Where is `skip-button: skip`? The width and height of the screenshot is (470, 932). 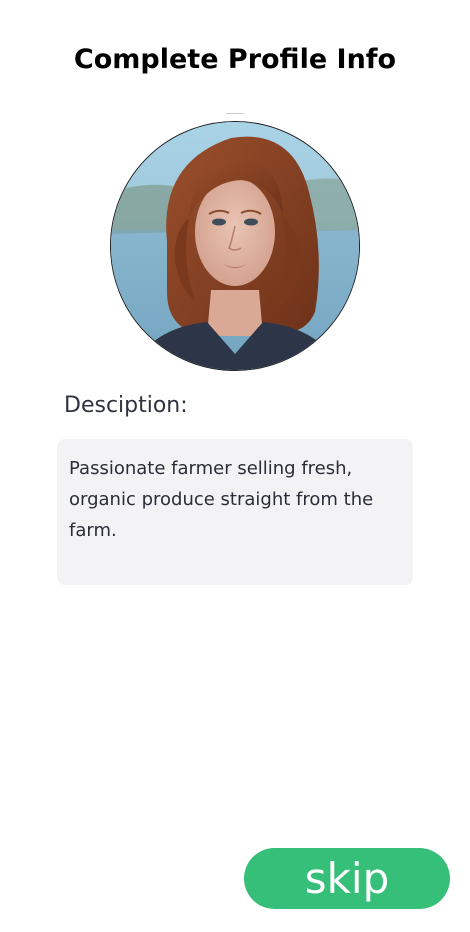 skip-button: skip is located at coordinates (347, 878).